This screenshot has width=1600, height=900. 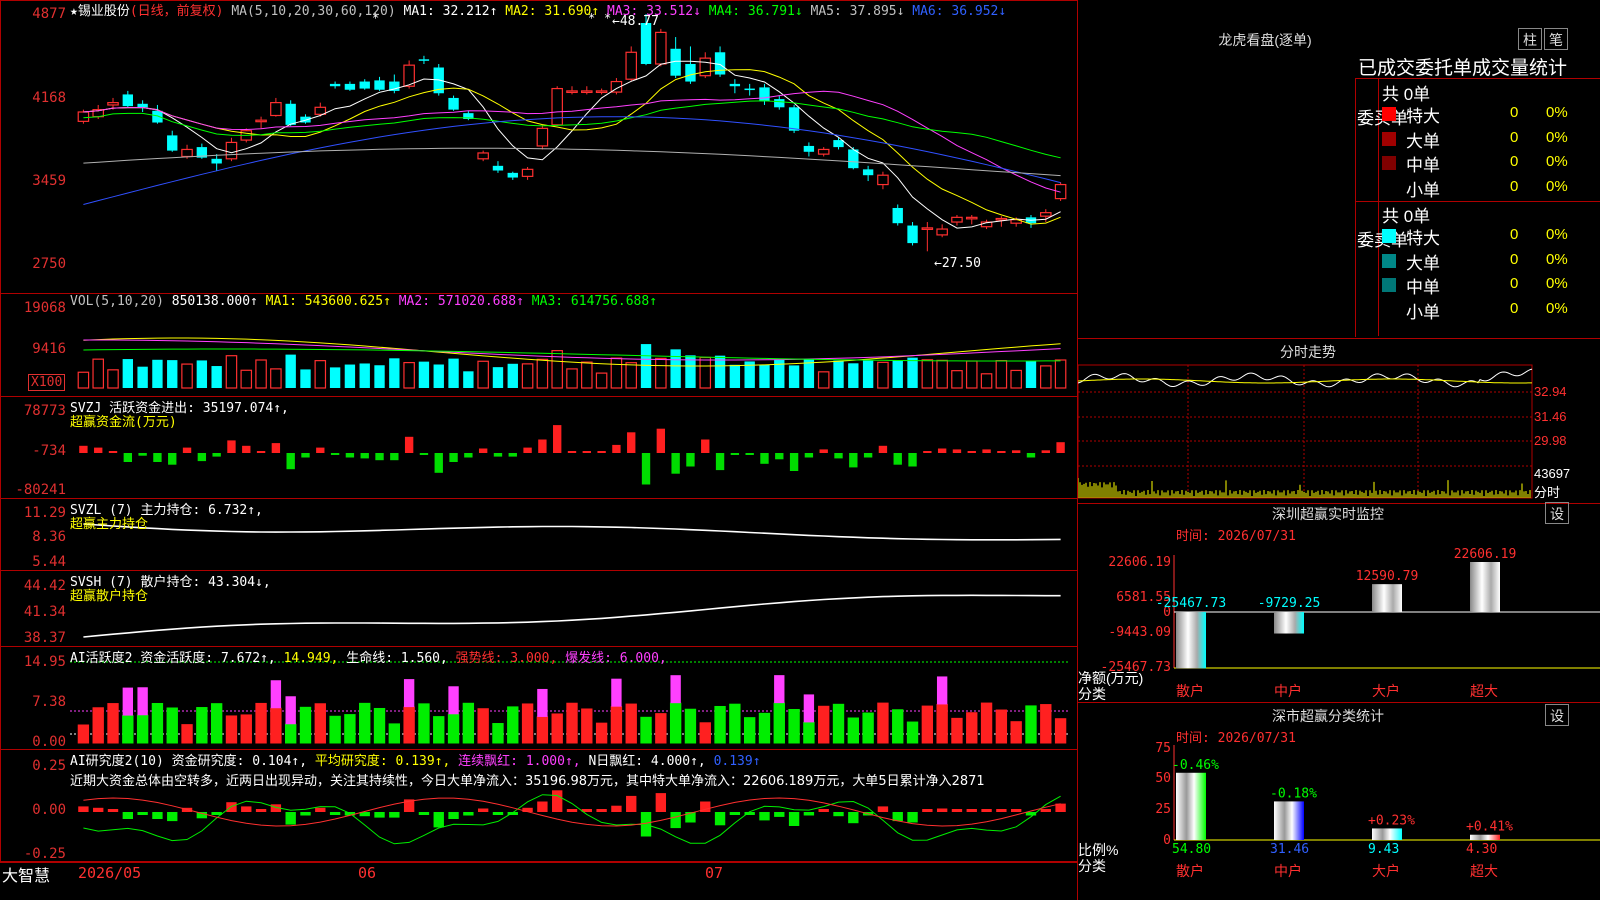 I want to click on stat-bar-value: 4.30, so click(x=1481, y=849).